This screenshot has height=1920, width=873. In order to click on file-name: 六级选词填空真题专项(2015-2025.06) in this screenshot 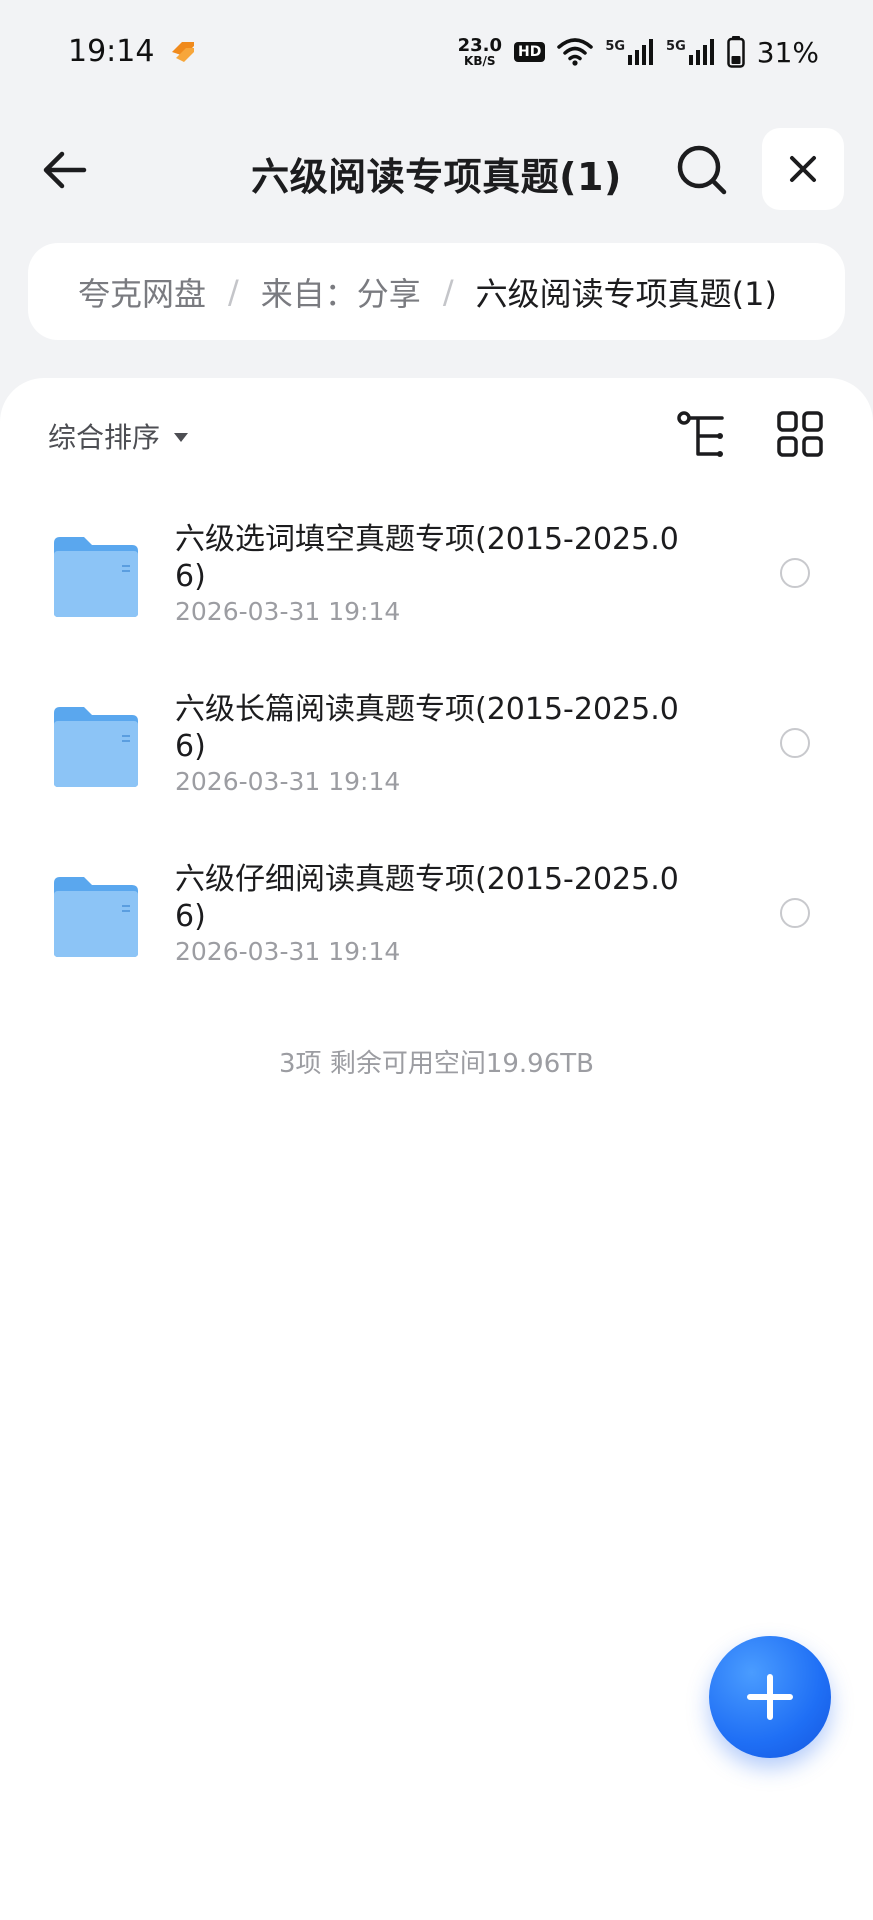, I will do `click(427, 558)`.